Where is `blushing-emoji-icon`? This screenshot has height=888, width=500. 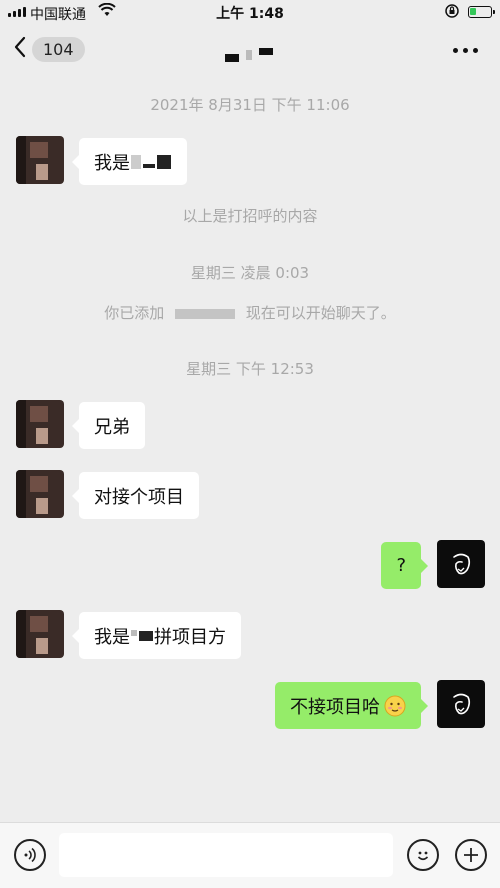 blushing-emoji-icon is located at coordinates (395, 706).